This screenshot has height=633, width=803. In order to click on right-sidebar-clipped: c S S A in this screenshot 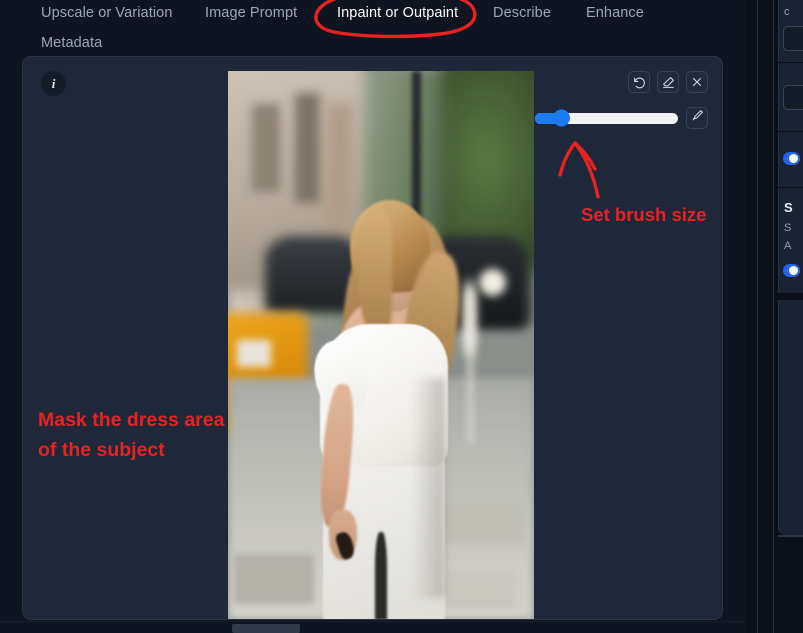, I will do `click(774, 316)`.